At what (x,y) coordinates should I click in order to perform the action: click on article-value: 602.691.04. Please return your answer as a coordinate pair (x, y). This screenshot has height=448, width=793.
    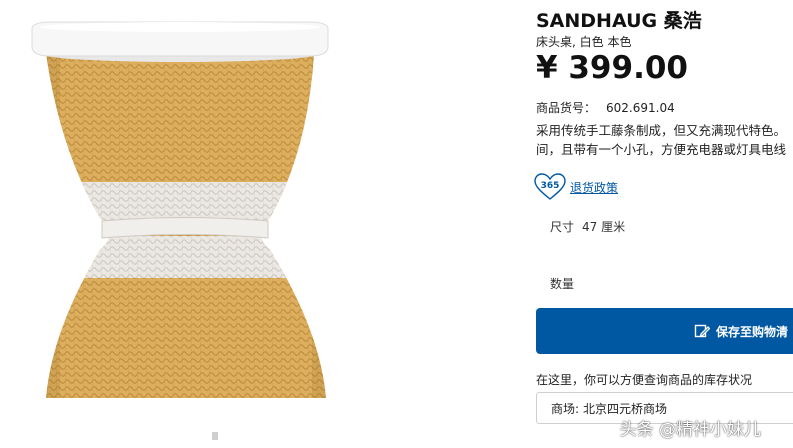
    Looking at the image, I should click on (640, 108).